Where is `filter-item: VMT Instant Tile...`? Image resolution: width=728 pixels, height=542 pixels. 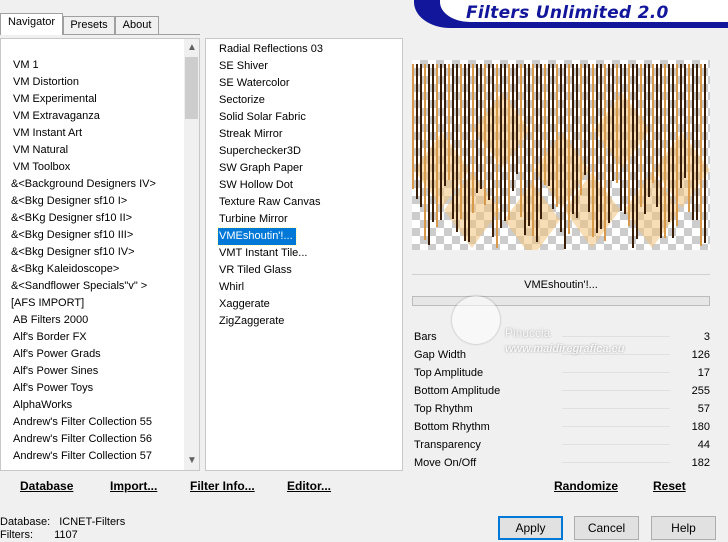 filter-item: VMT Instant Tile... is located at coordinates (264, 253).